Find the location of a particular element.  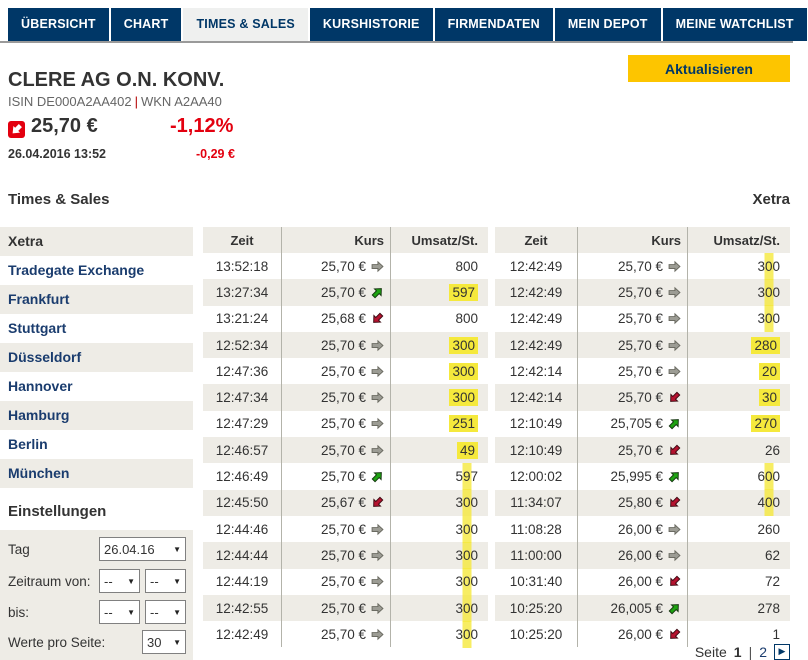

sidebar-item-frankfurt: Frankfurt is located at coordinates (96, 299).